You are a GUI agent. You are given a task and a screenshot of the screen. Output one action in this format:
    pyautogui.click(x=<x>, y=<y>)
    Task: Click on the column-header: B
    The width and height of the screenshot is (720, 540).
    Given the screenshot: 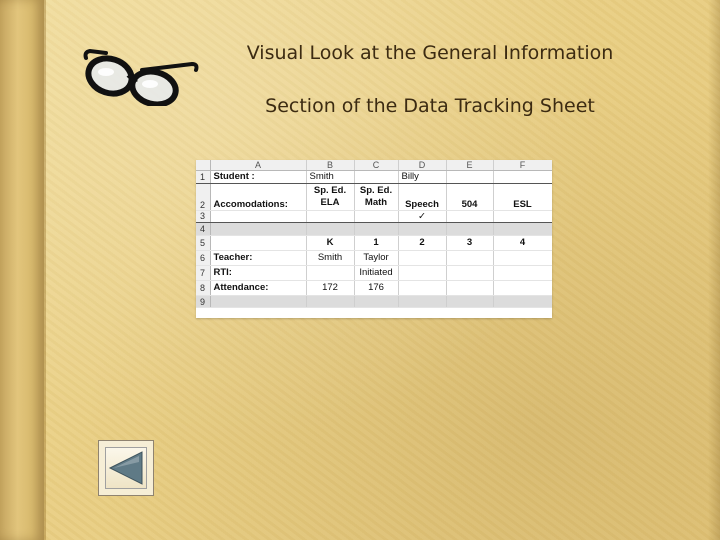 What is the action you would take?
    pyautogui.click(x=330, y=165)
    